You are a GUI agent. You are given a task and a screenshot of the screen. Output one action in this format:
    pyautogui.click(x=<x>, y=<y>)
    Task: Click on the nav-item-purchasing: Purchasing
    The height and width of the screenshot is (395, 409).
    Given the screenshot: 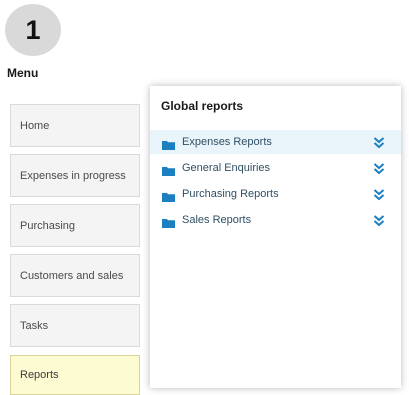 What is the action you would take?
    pyautogui.click(x=75, y=225)
    